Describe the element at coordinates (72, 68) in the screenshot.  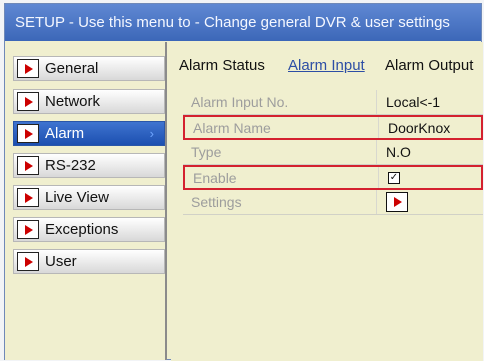
I see `sidebar-item-label: General` at that location.